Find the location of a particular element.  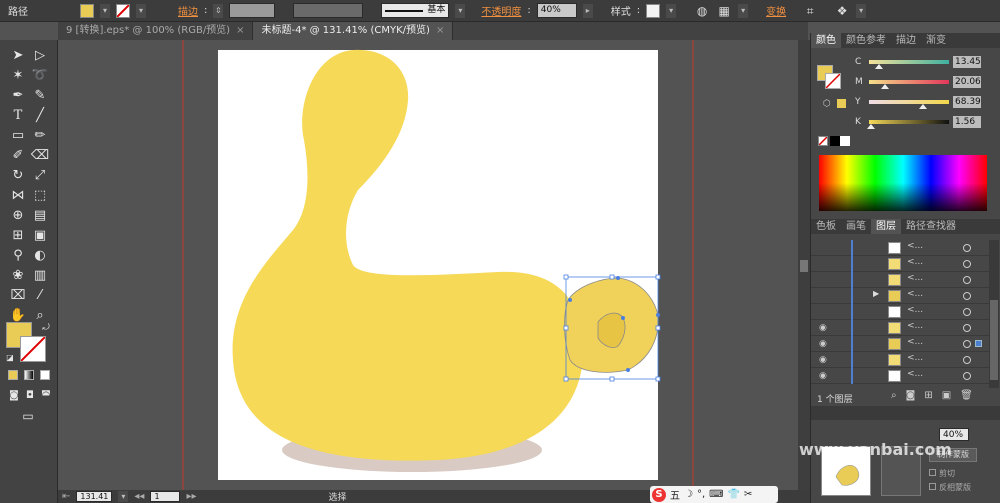

layers-scrollbar is located at coordinates (994, 314).